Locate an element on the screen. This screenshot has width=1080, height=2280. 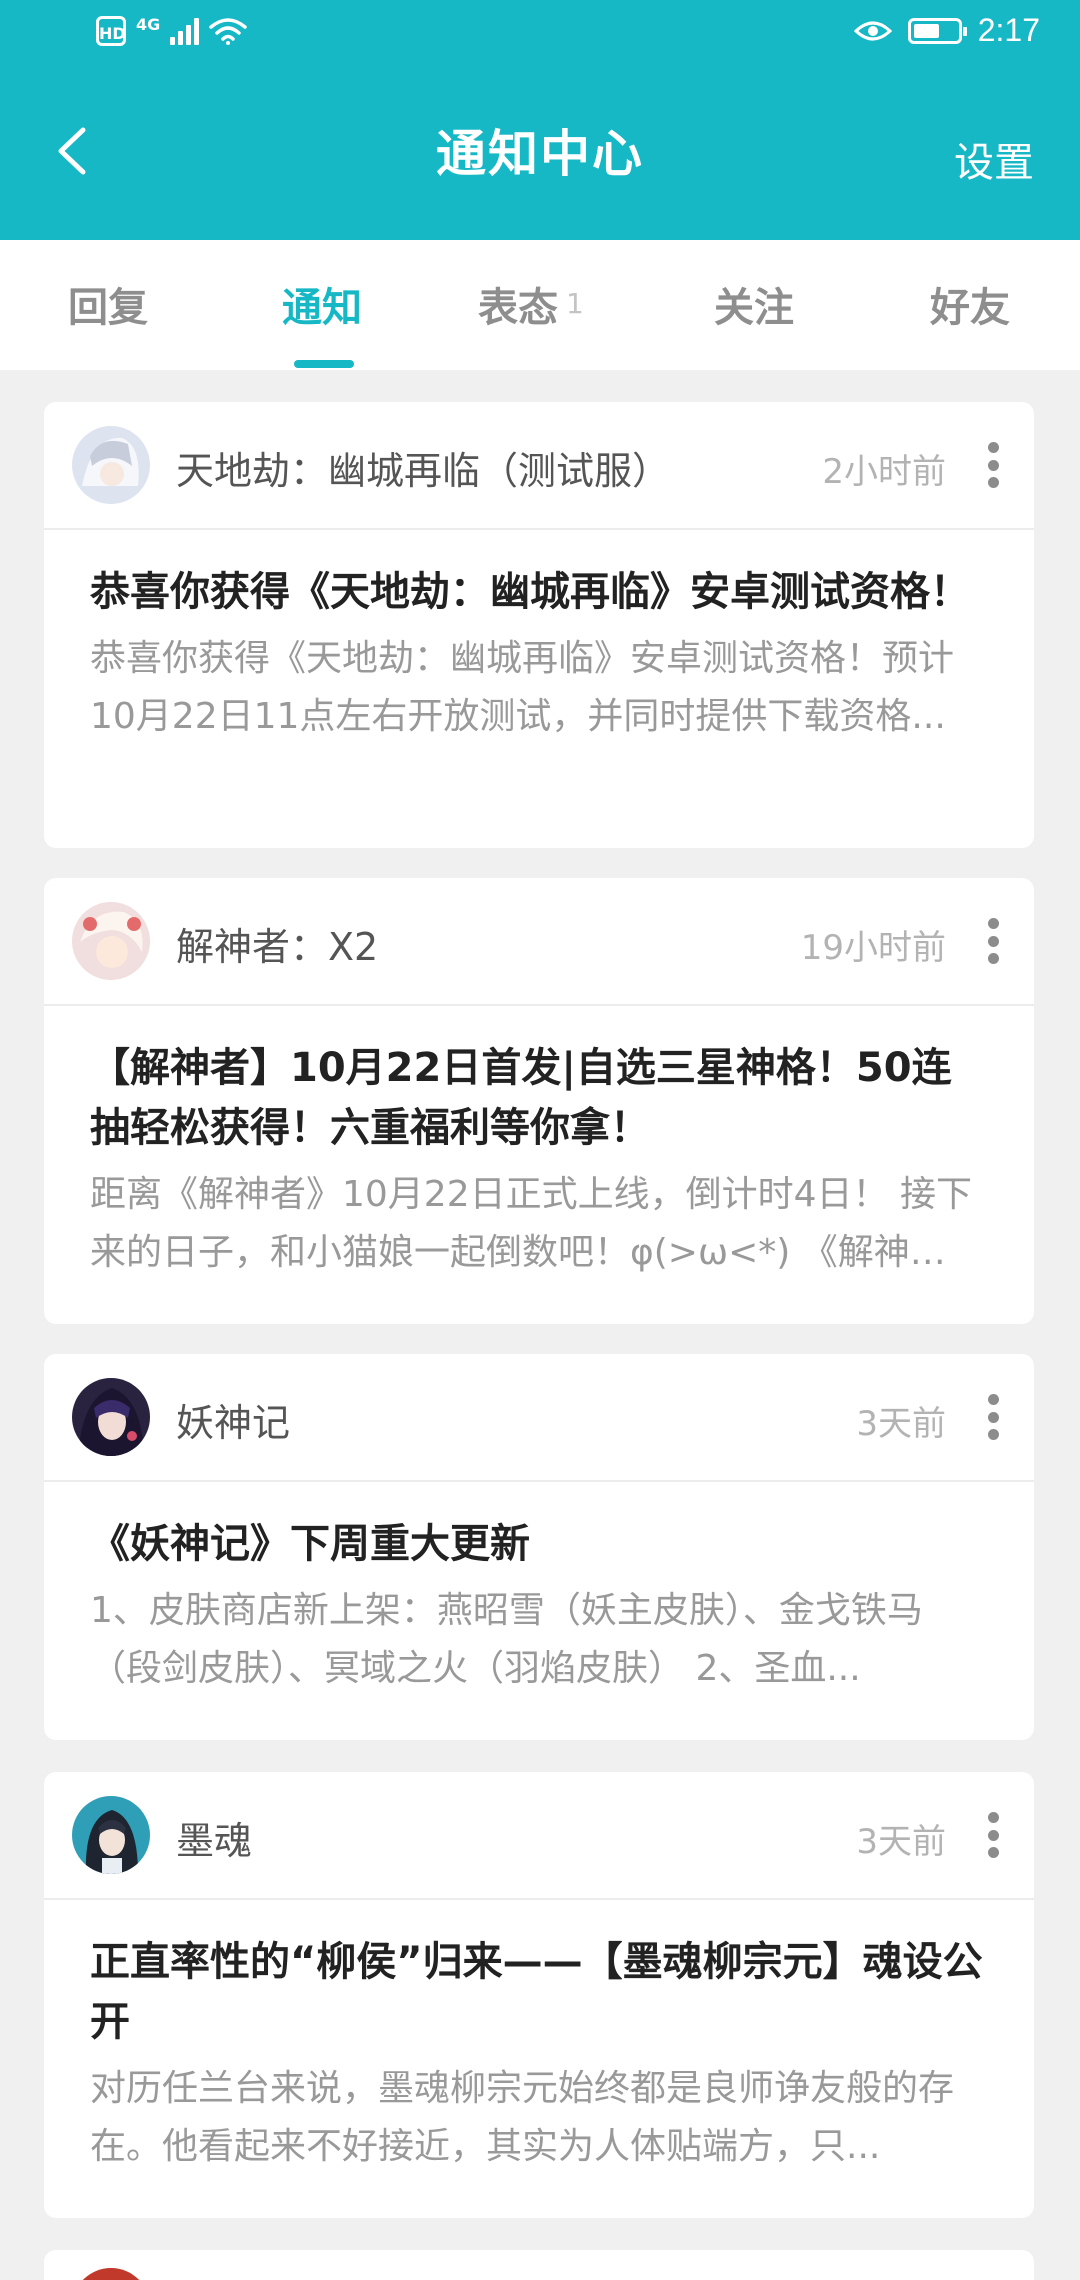
notification-card-partial is located at coordinates (539, 2265).